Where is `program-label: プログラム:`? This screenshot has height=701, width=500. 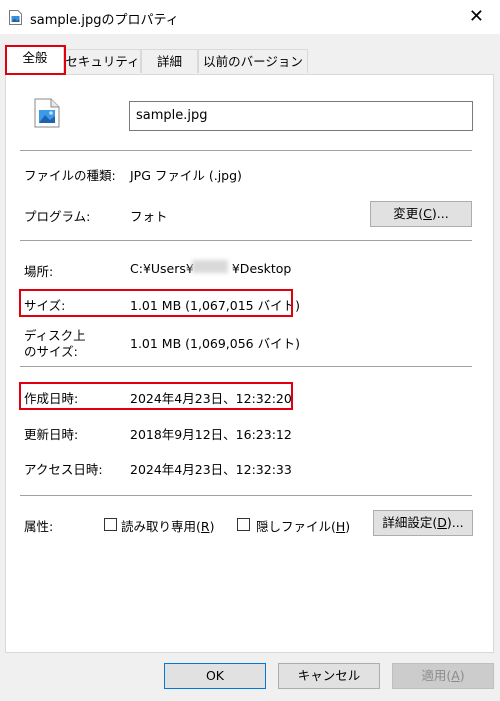 program-label: プログラム: is located at coordinates (57, 216).